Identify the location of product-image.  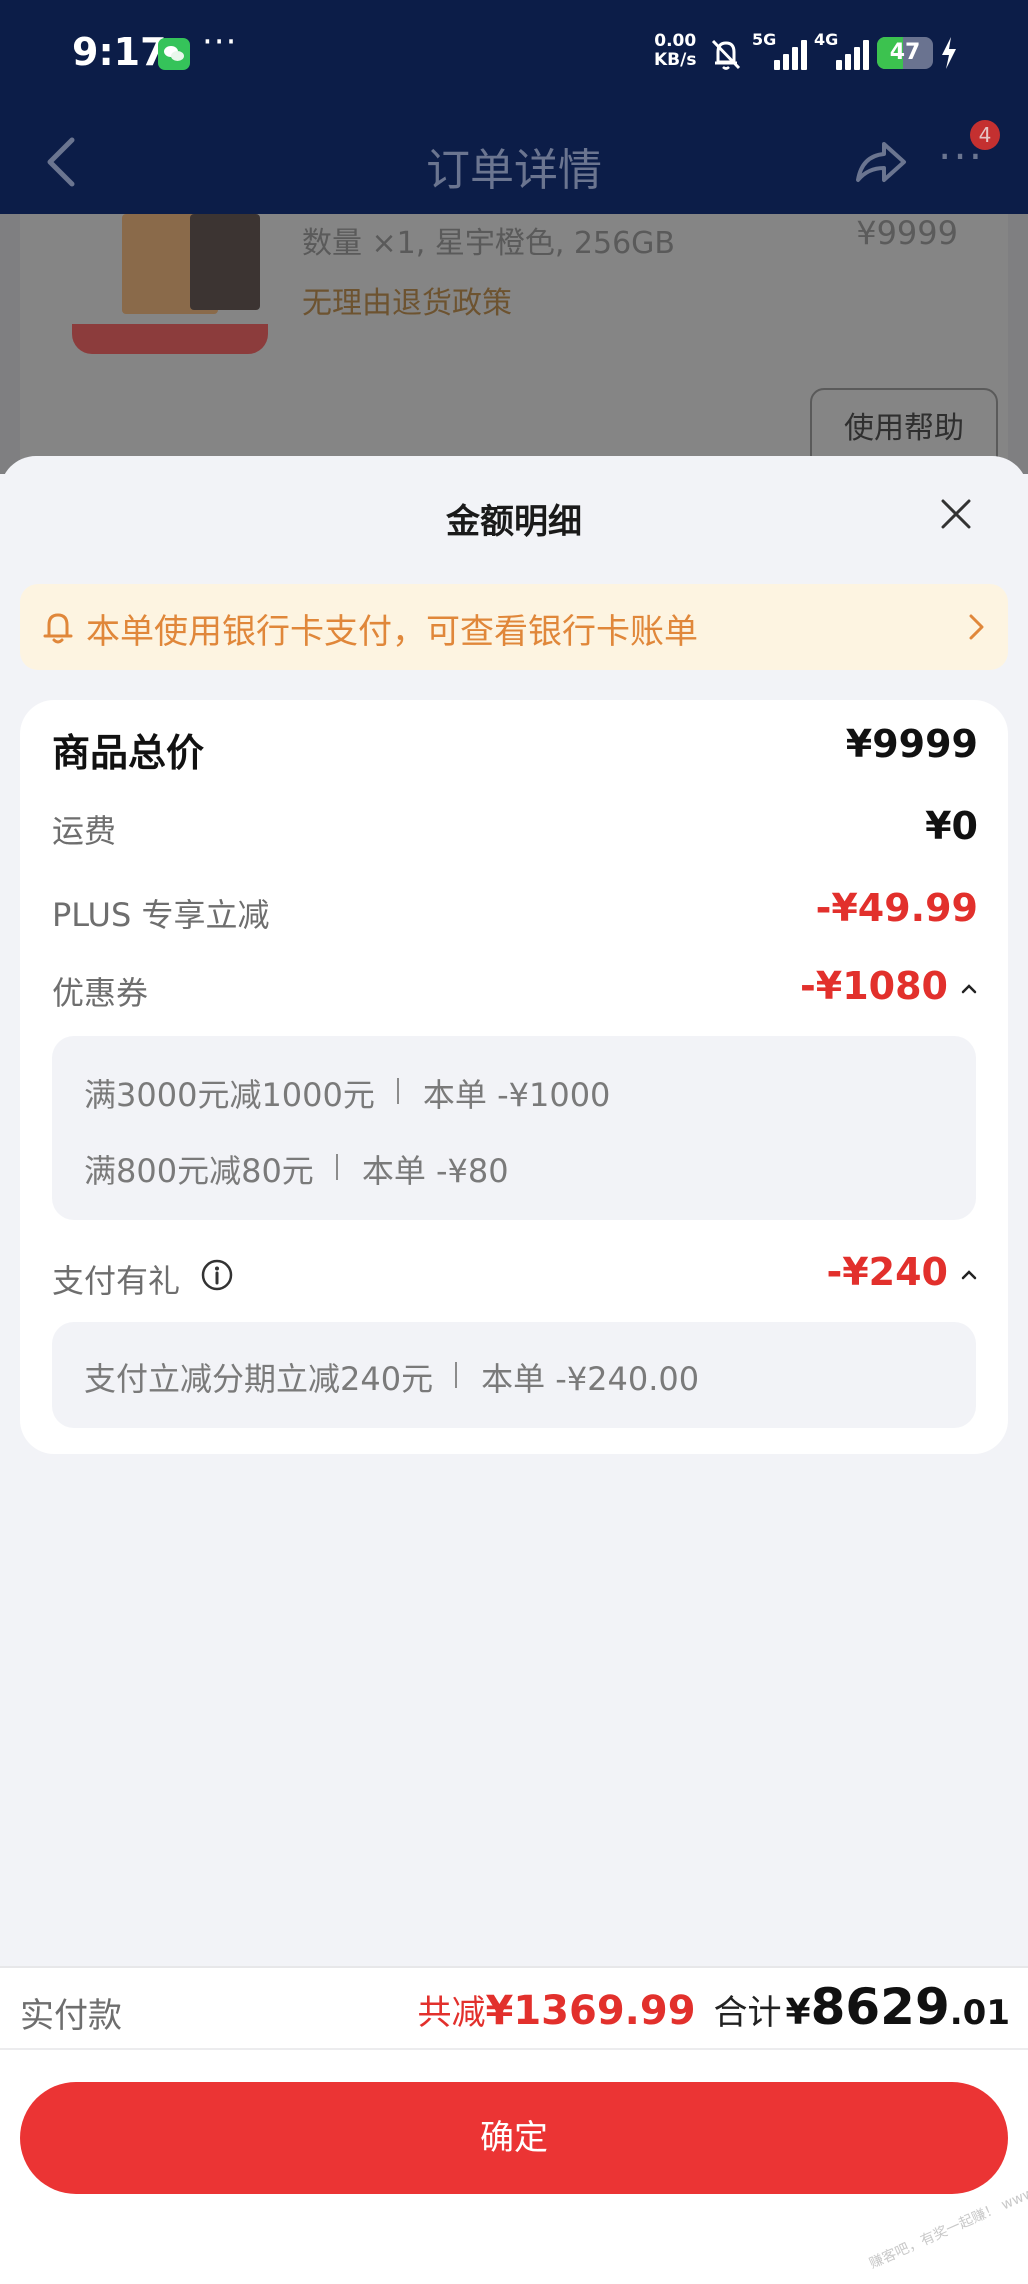
(171, 286).